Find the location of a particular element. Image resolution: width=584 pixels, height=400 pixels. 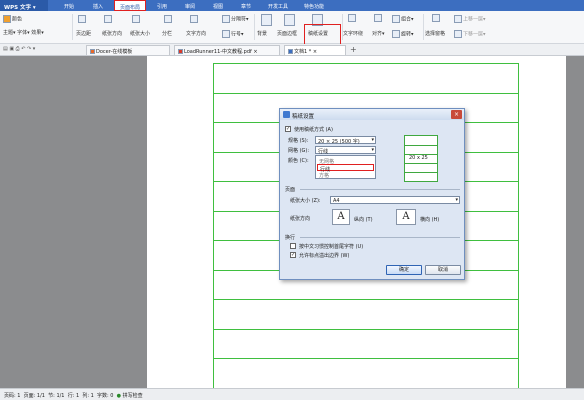

margin-icon is located at coordinates (82, 19).